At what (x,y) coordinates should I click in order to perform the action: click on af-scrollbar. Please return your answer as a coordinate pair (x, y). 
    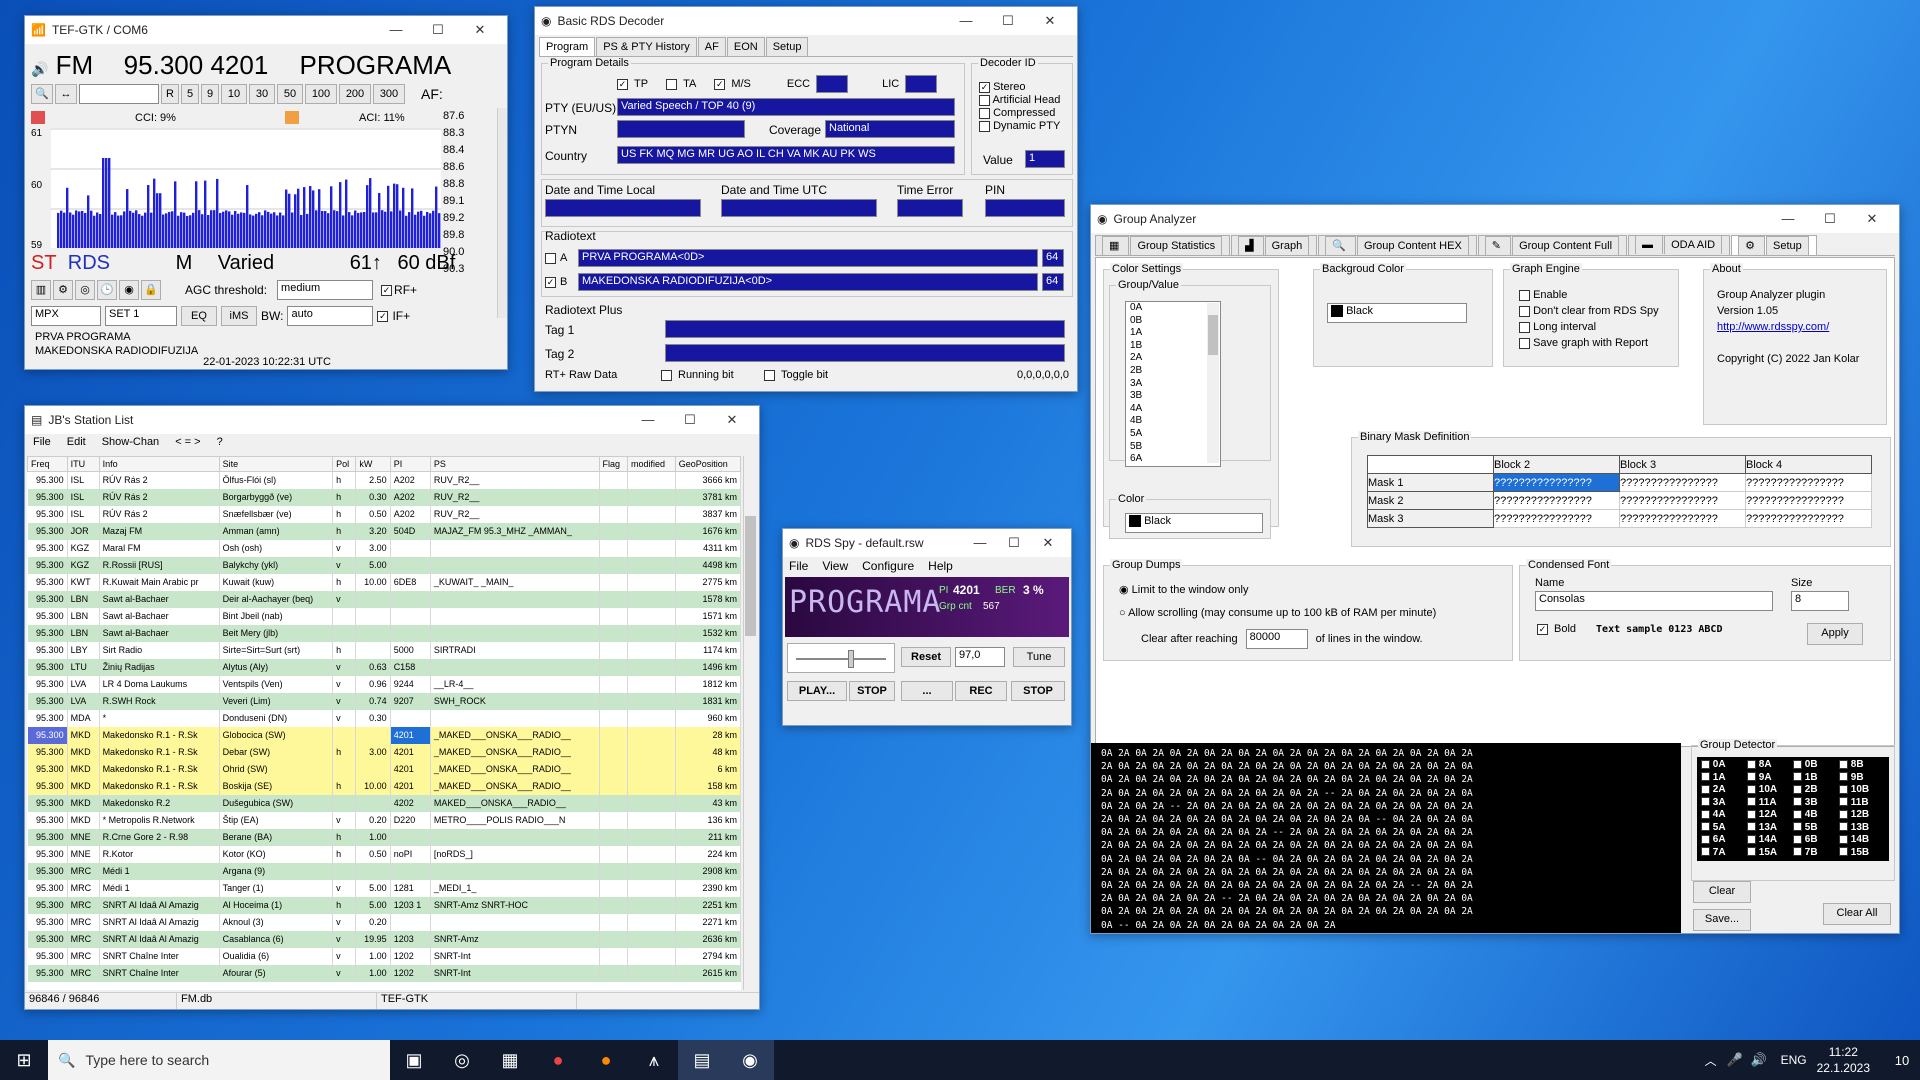
    Looking at the image, I should click on (502, 213).